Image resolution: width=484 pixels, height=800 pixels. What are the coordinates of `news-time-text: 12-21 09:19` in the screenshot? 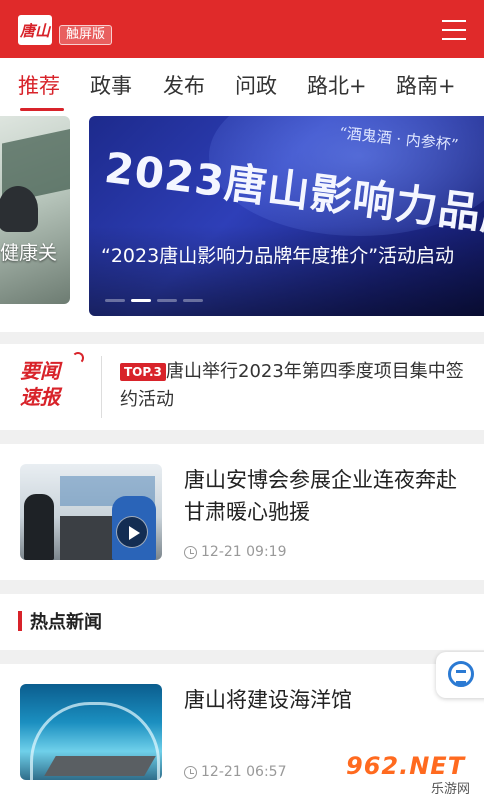 It's located at (244, 552).